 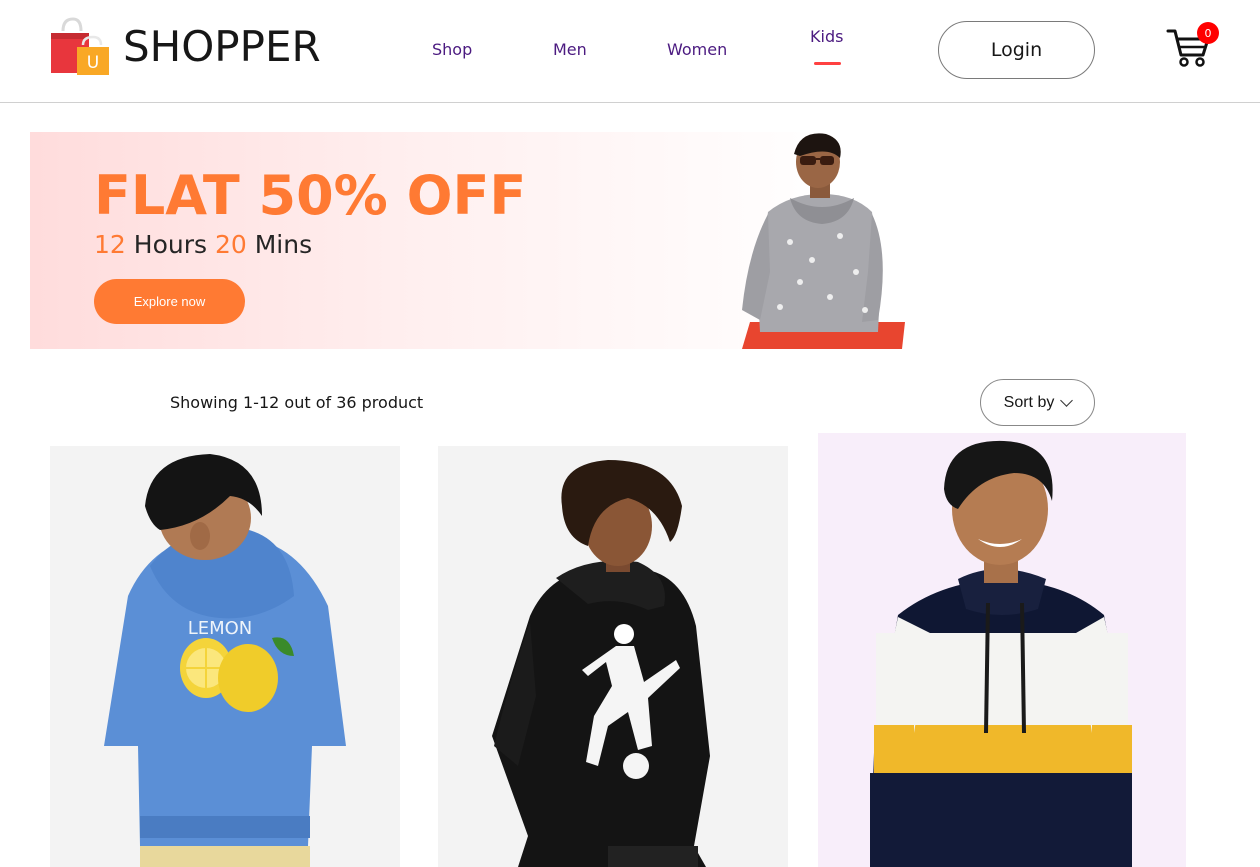 What do you see at coordinates (826, 36) in the screenshot?
I see `nav-item-kids: Kids` at bounding box center [826, 36].